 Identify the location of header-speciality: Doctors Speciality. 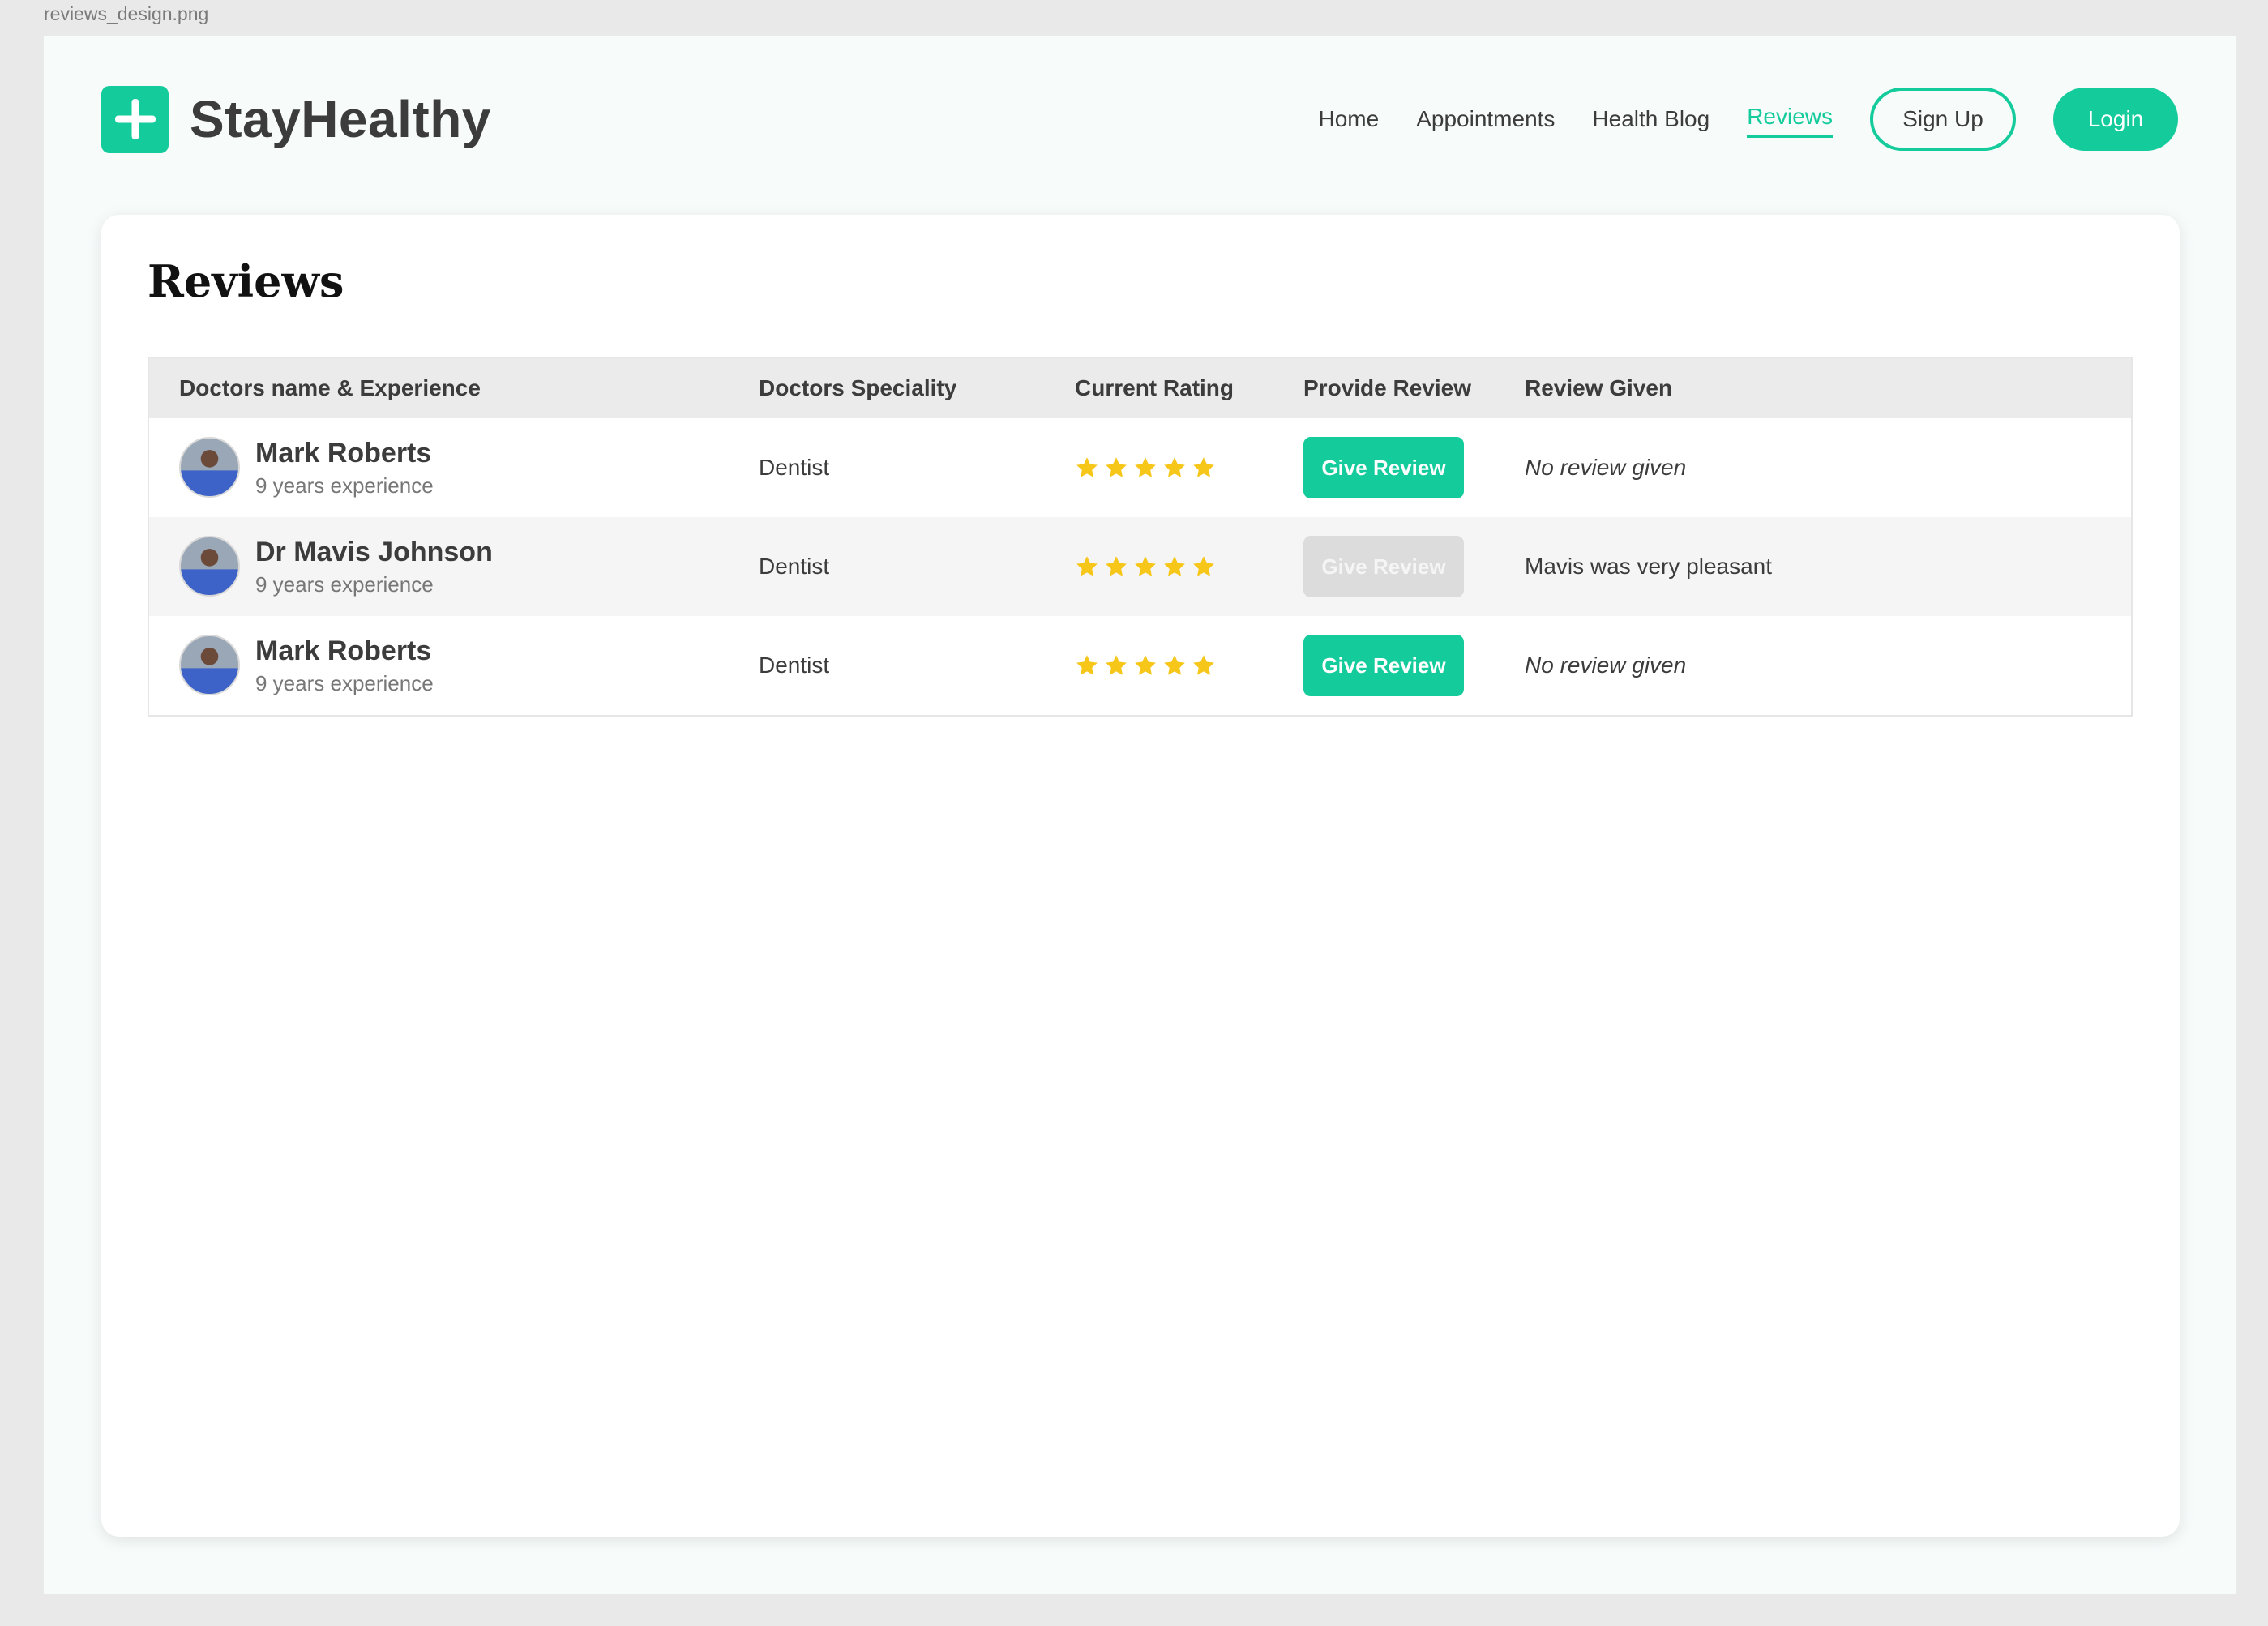
(858, 387).